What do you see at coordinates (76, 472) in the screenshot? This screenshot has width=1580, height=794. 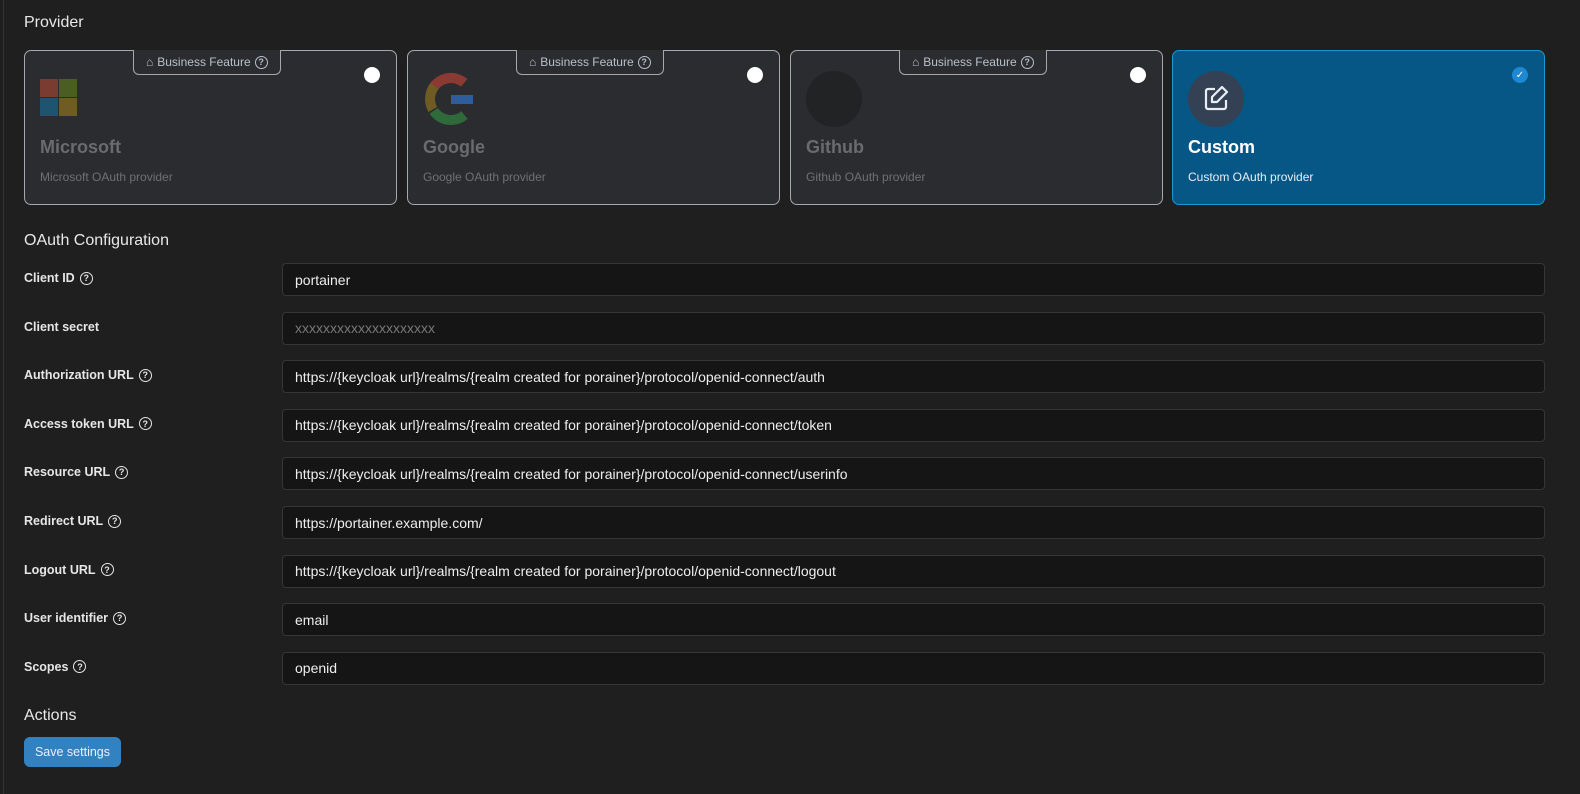 I see `resource-url-label: Resource URL?` at bounding box center [76, 472].